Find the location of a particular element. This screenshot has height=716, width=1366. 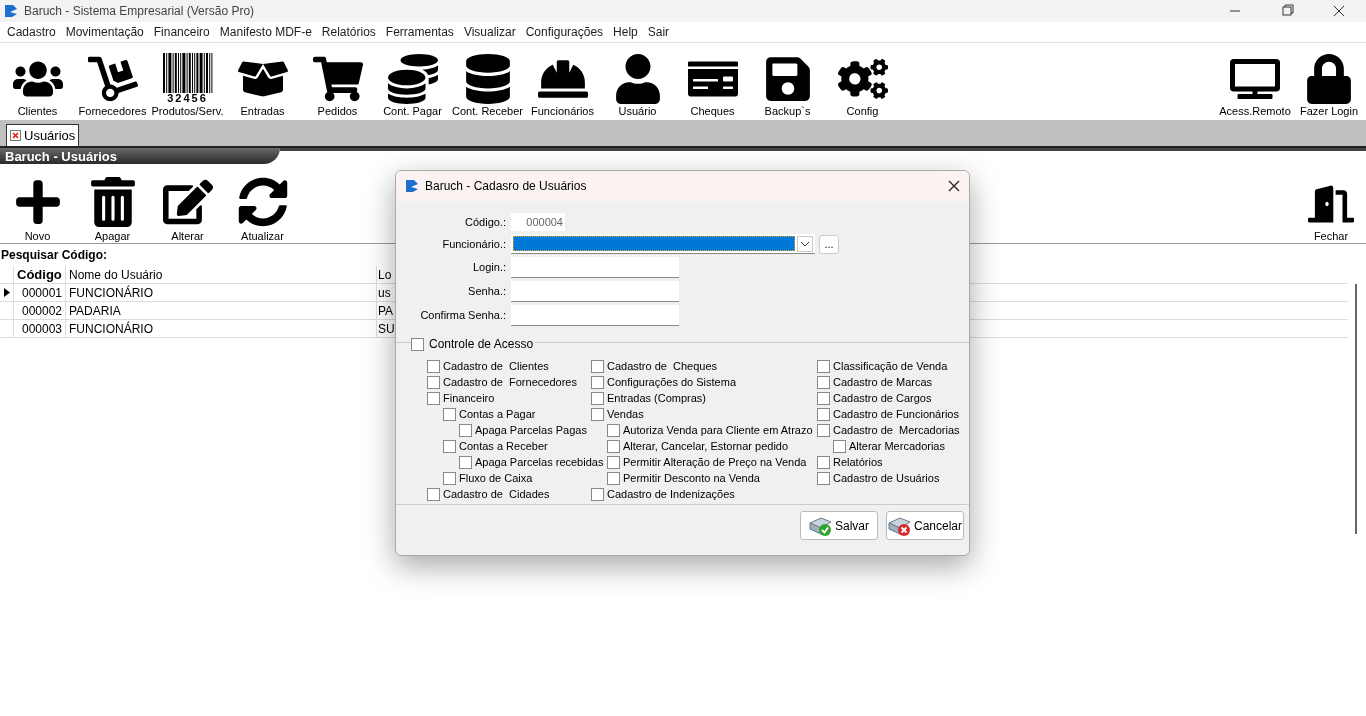

field-label: Confirma Senha.: is located at coordinates (462, 316).